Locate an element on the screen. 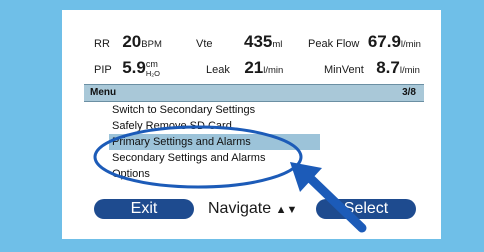 The image size is (484, 252). rr-label: RR is located at coordinates (102, 44).